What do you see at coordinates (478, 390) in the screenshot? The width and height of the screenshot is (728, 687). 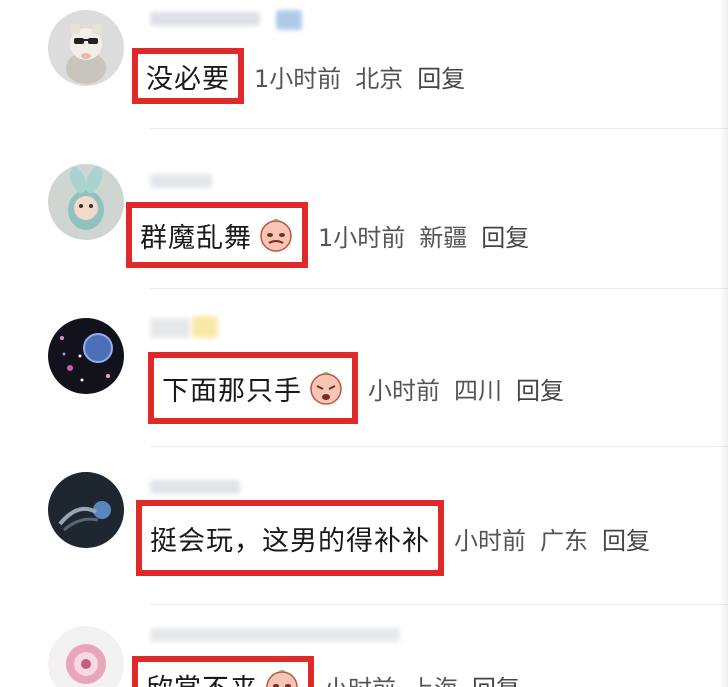 I see `comment-location: 四川` at bounding box center [478, 390].